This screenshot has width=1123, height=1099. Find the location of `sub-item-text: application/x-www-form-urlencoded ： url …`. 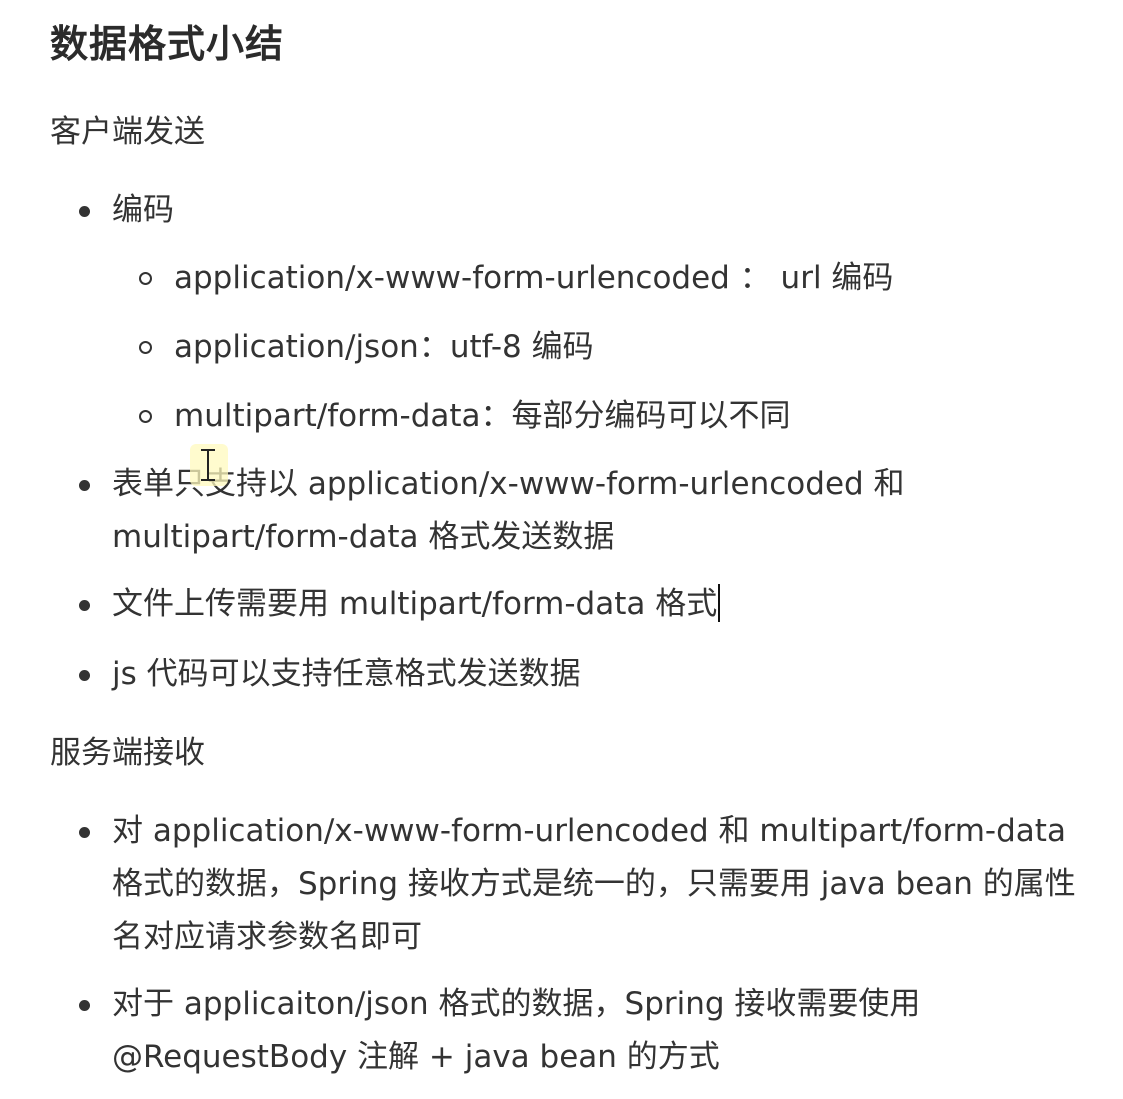

sub-item-text: application/x-www-form-urlencoded ： url … is located at coordinates (534, 278).